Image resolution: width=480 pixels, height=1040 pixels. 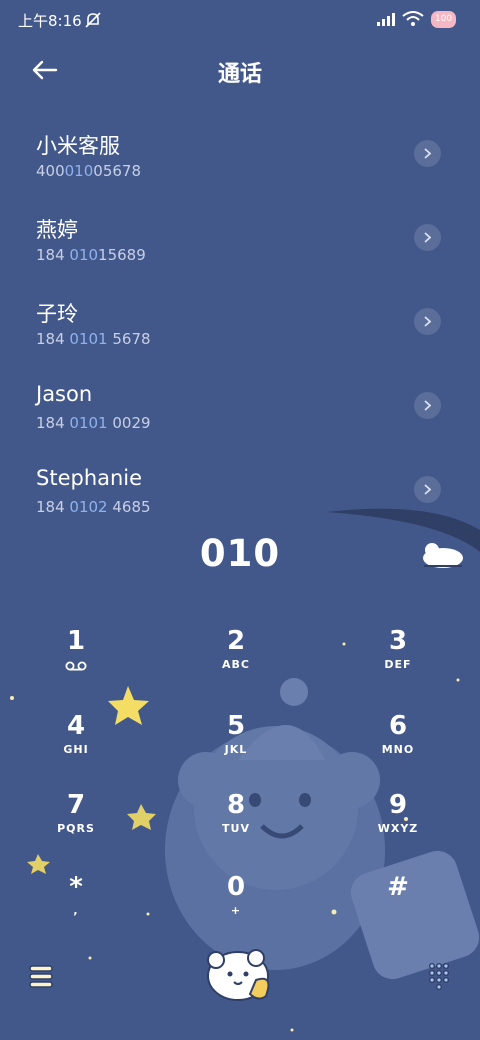 I want to click on key-3: 3 DEF, so click(x=398, y=662).